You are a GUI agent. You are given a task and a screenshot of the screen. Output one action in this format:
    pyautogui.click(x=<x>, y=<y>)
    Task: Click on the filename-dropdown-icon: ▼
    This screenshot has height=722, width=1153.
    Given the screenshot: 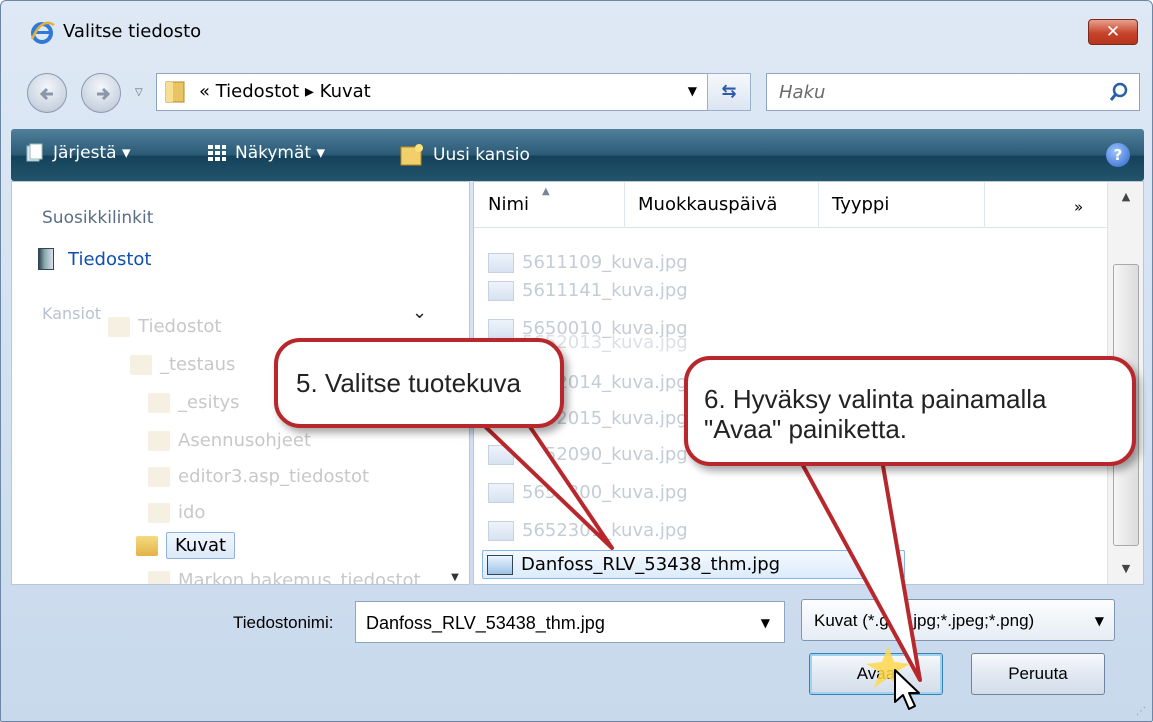 What is the action you would take?
    pyautogui.click(x=765, y=623)
    